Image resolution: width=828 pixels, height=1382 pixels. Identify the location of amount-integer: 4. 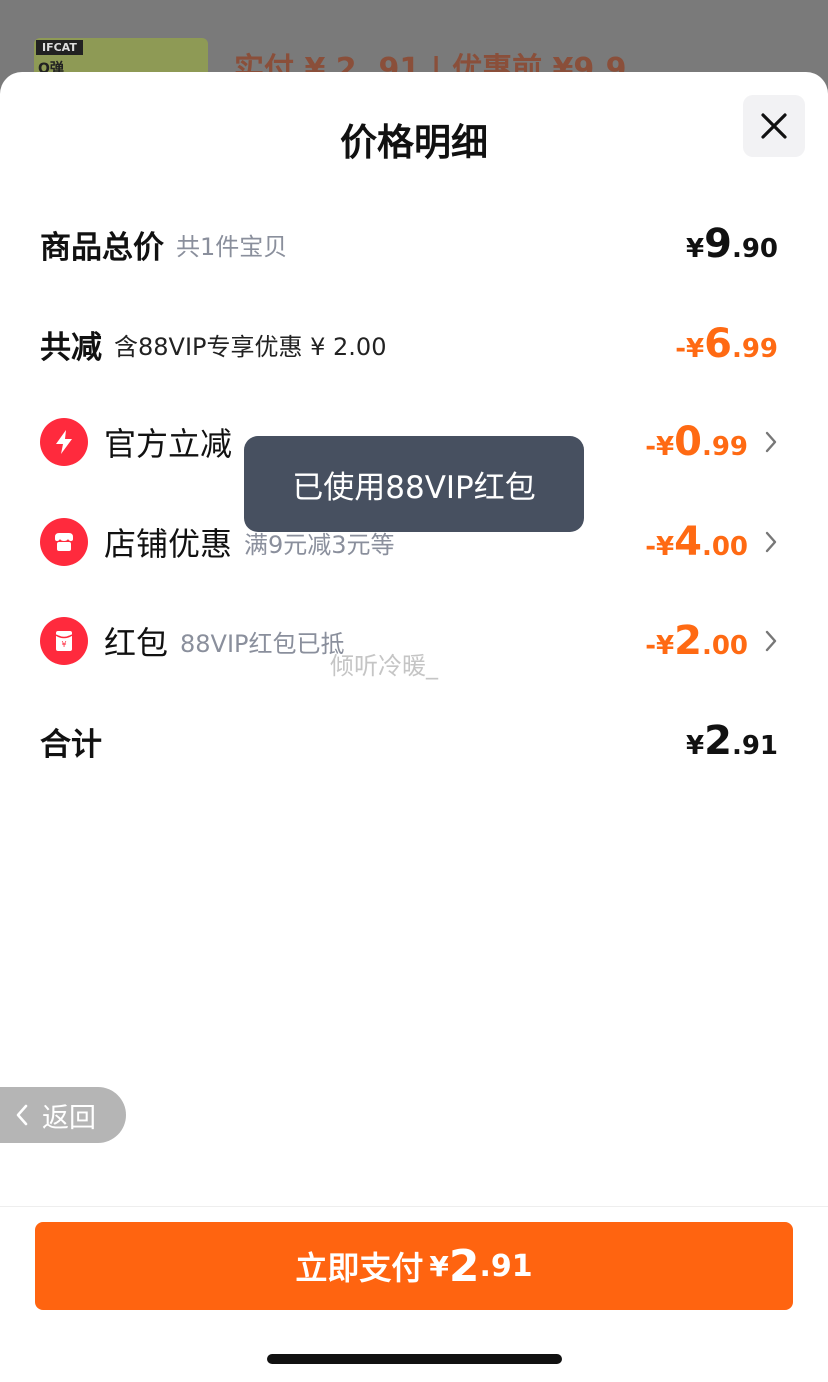
(688, 542).